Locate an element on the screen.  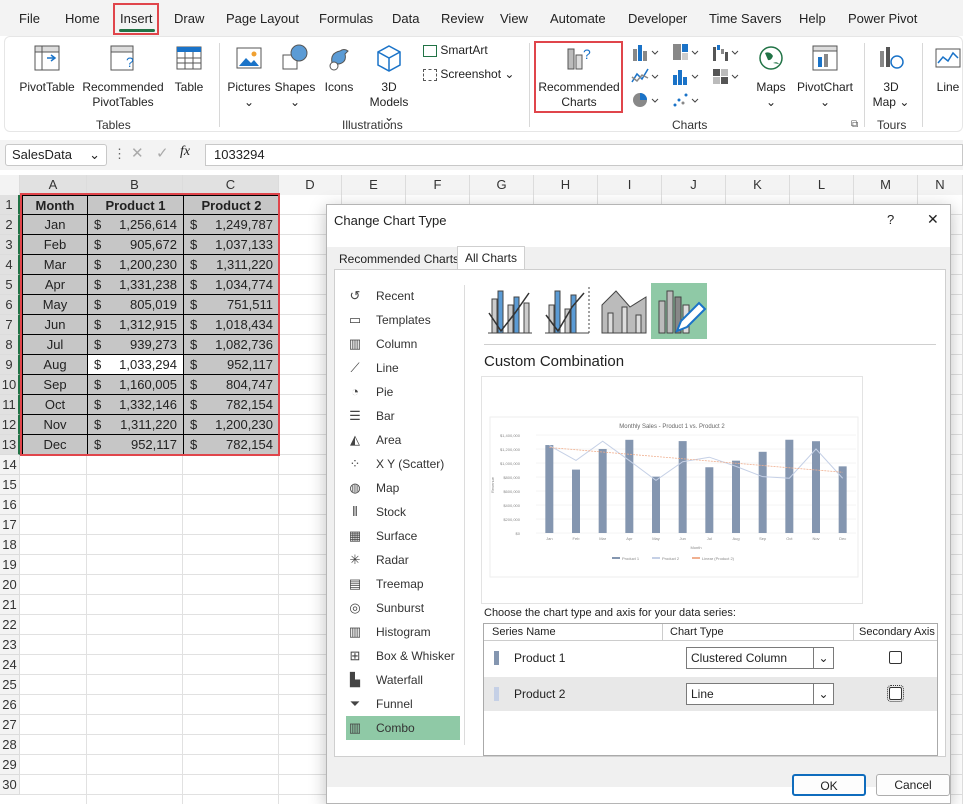
chart-type-column: ▥ Column is located at coordinates (403, 344).